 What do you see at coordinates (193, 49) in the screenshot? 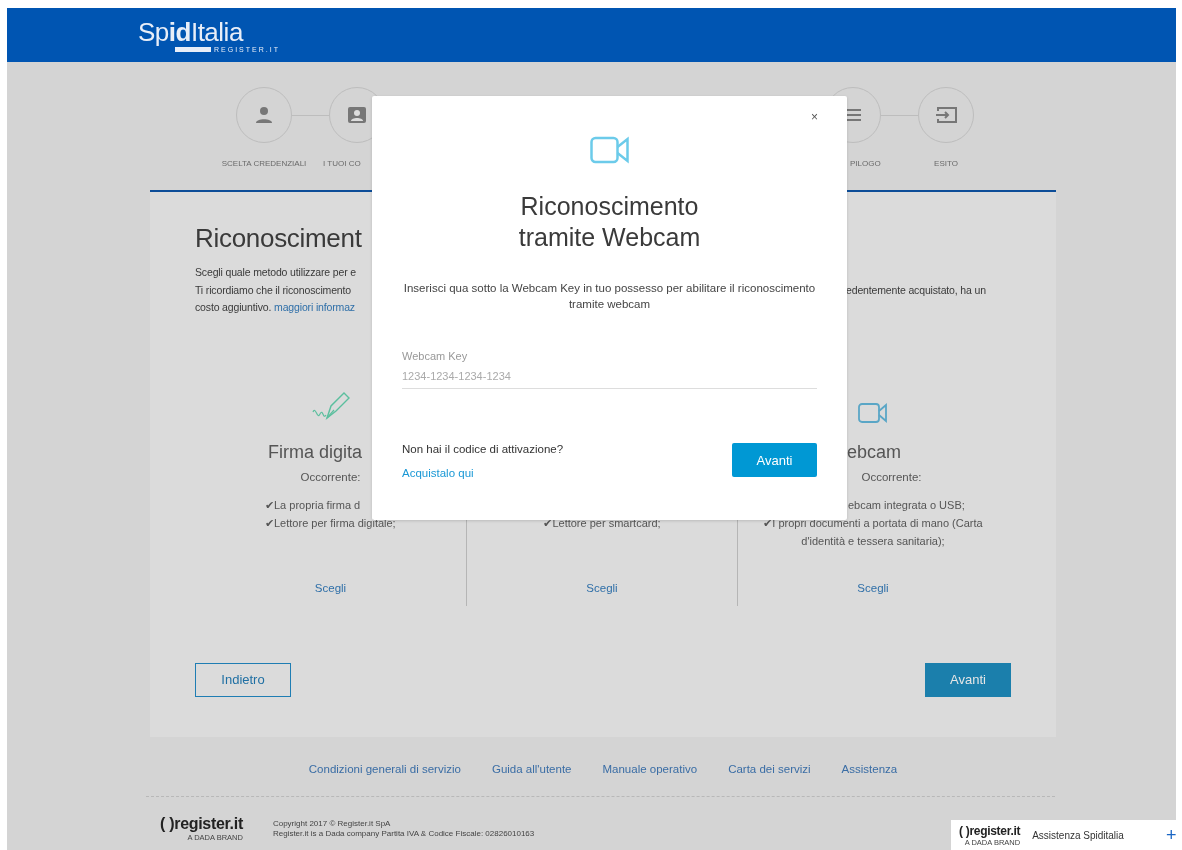
I see `logo-bar` at bounding box center [193, 49].